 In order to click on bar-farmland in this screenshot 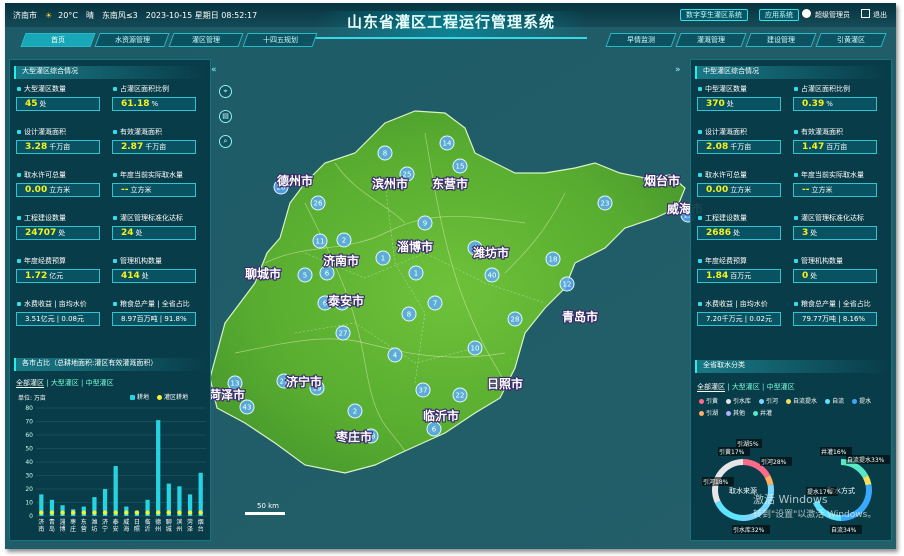, I will do `click(158, 468)`.